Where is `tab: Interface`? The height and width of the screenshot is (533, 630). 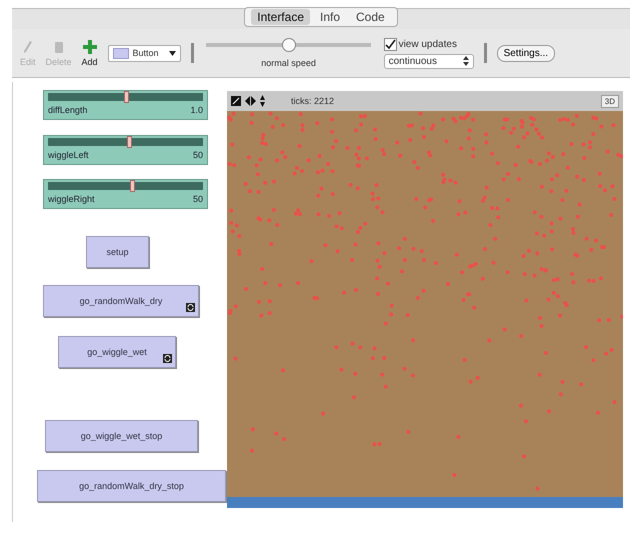 tab: Interface is located at coordinates (280, 17).